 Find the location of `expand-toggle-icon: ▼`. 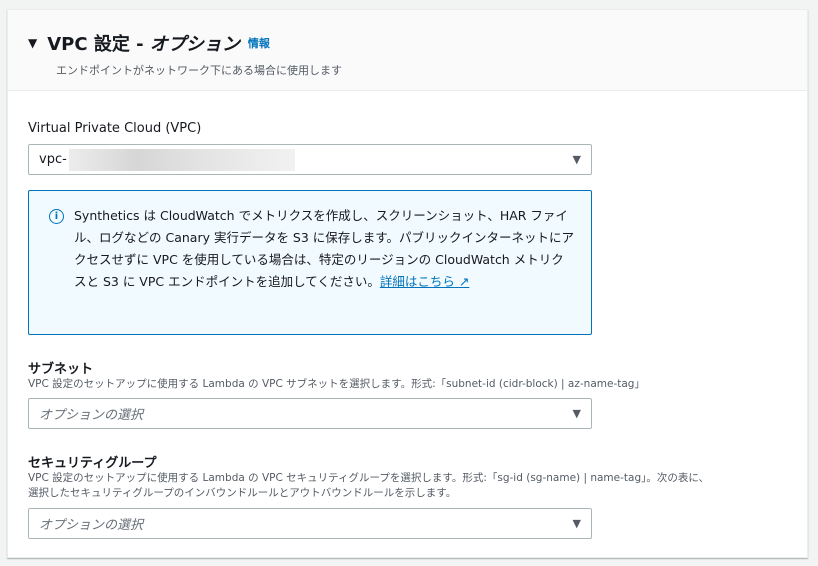

expand-toggle-icon: ▼ is located at coordinates (32, 43).